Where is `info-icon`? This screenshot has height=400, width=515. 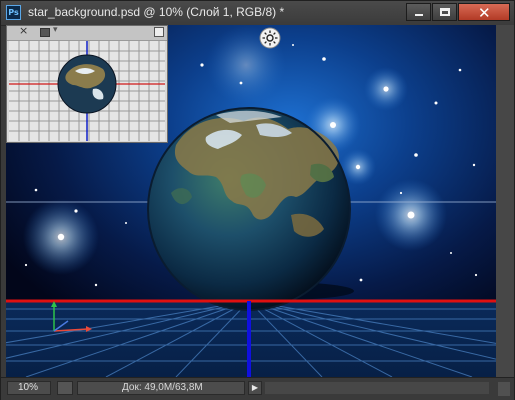
info-icon is located at coordinates (65, 388).